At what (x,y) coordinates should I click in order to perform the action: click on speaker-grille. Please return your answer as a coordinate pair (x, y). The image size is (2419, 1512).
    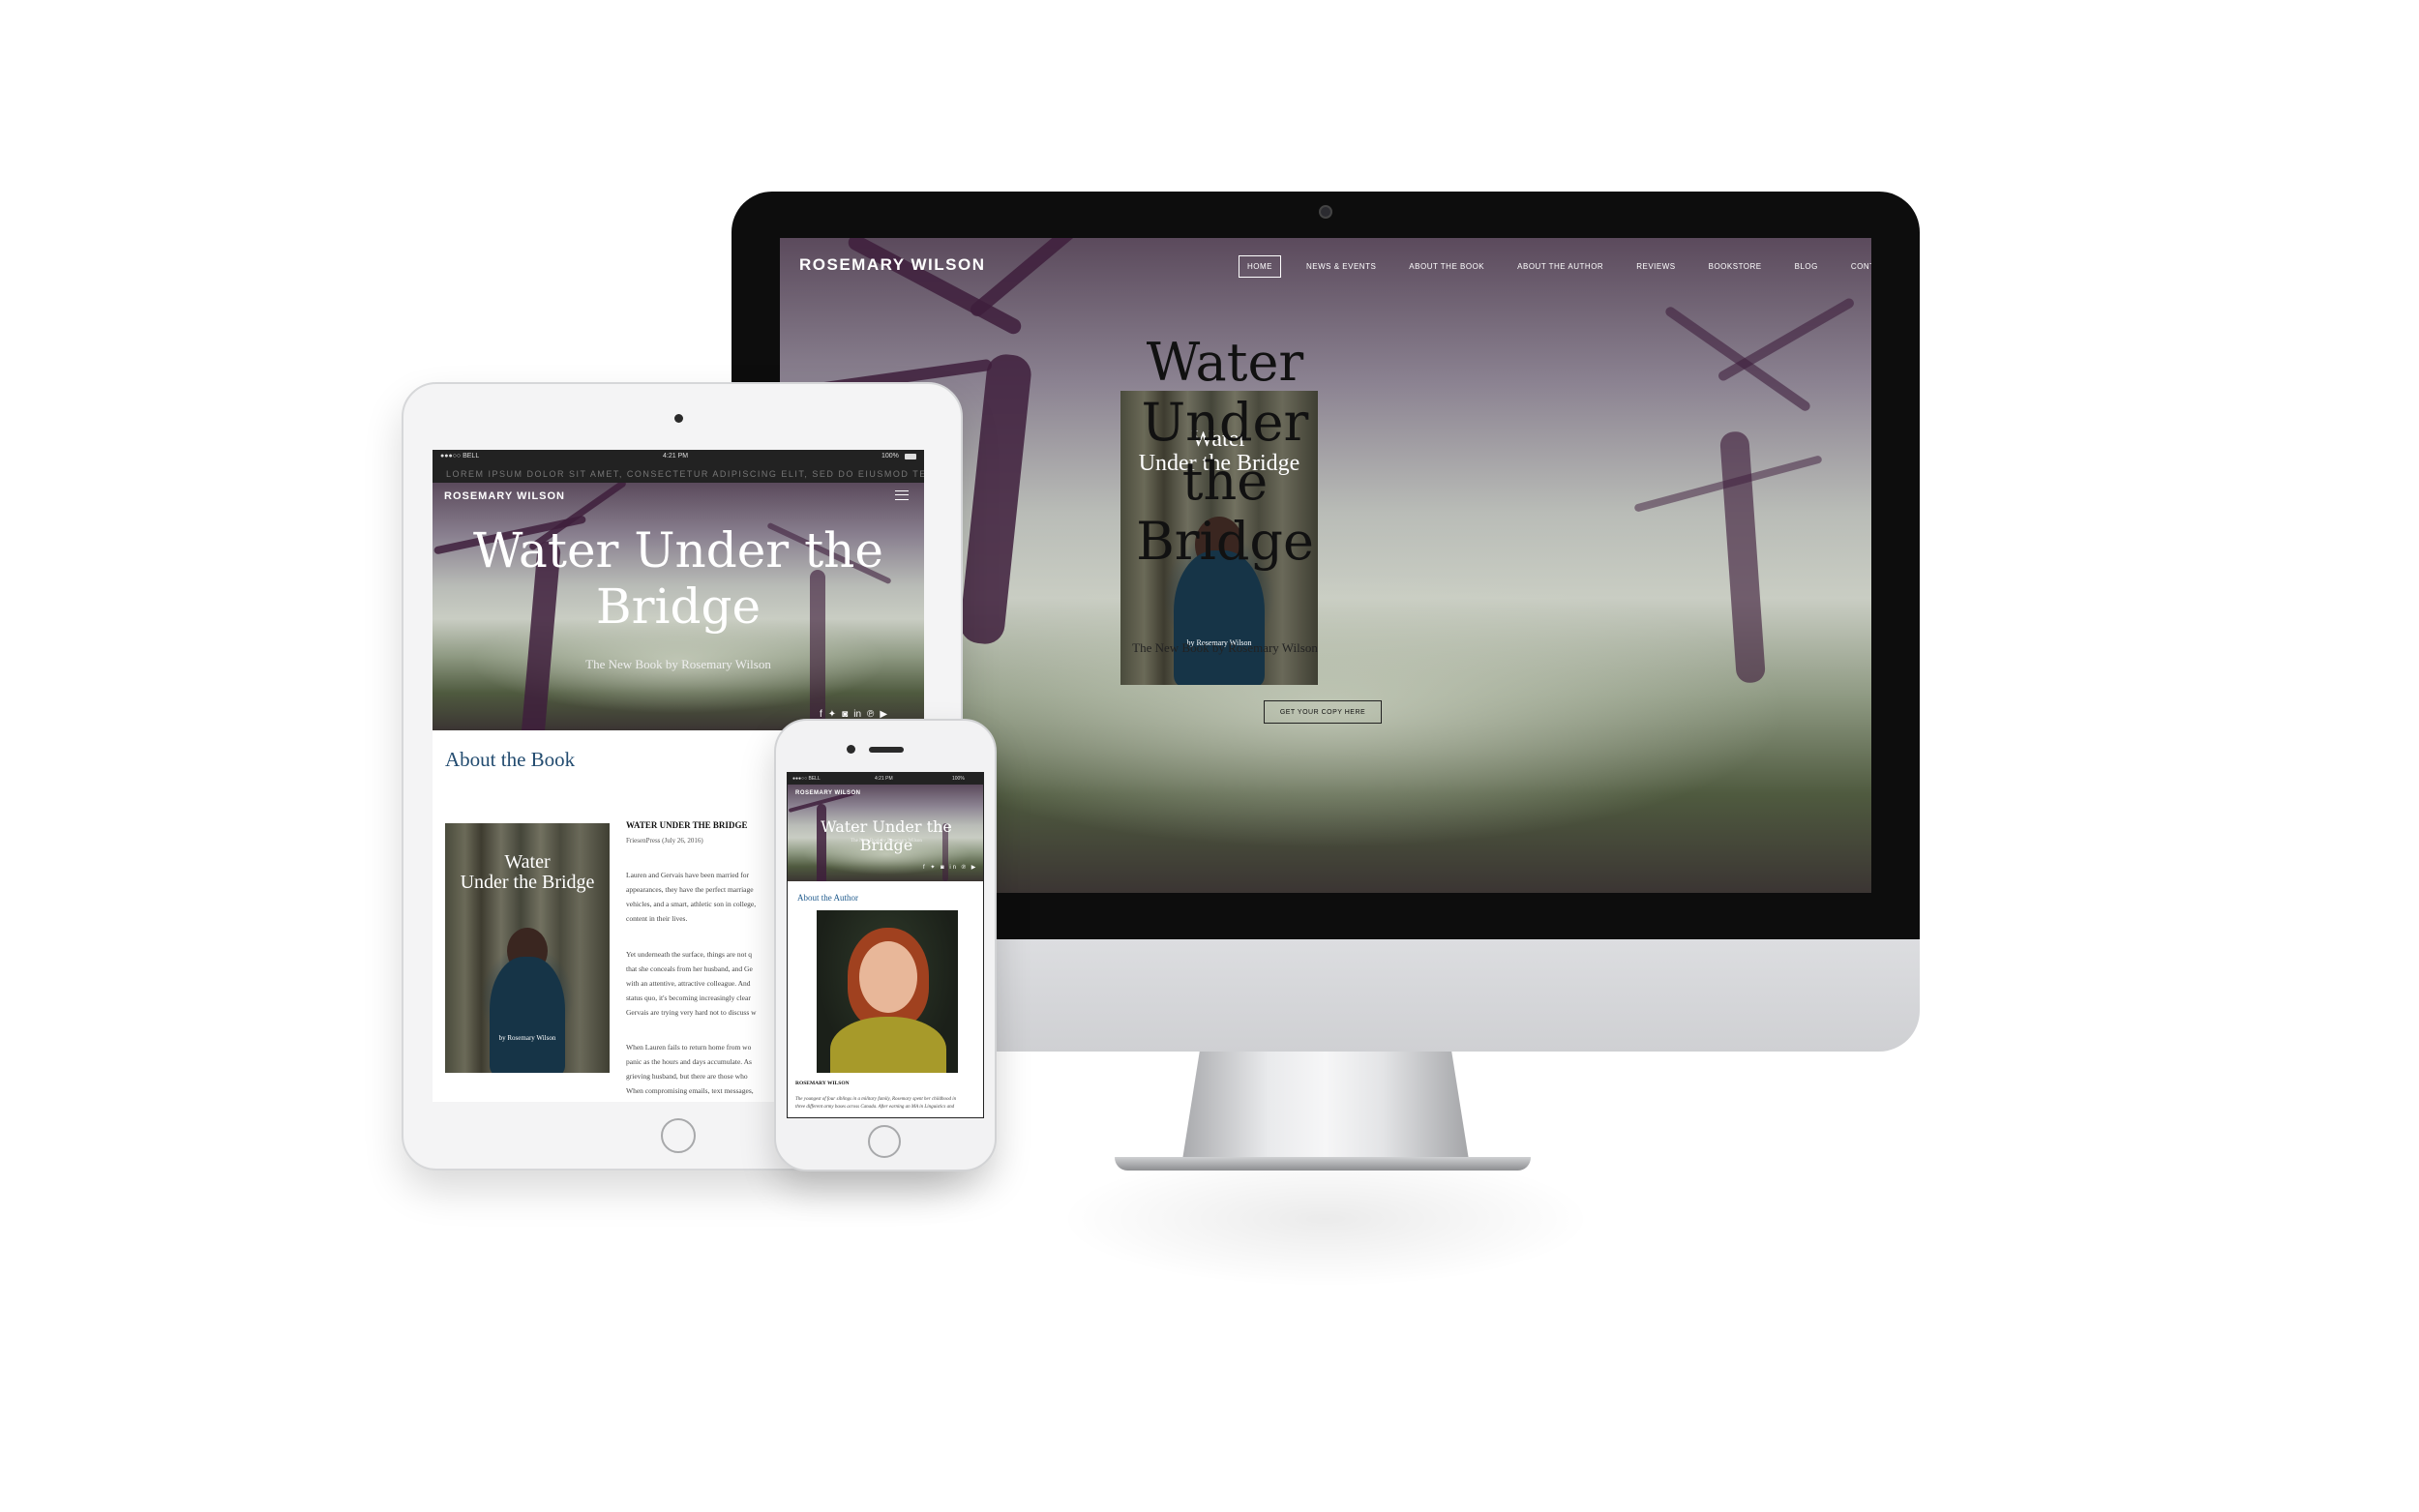
    Looking at the image, I should click on (886, 750).